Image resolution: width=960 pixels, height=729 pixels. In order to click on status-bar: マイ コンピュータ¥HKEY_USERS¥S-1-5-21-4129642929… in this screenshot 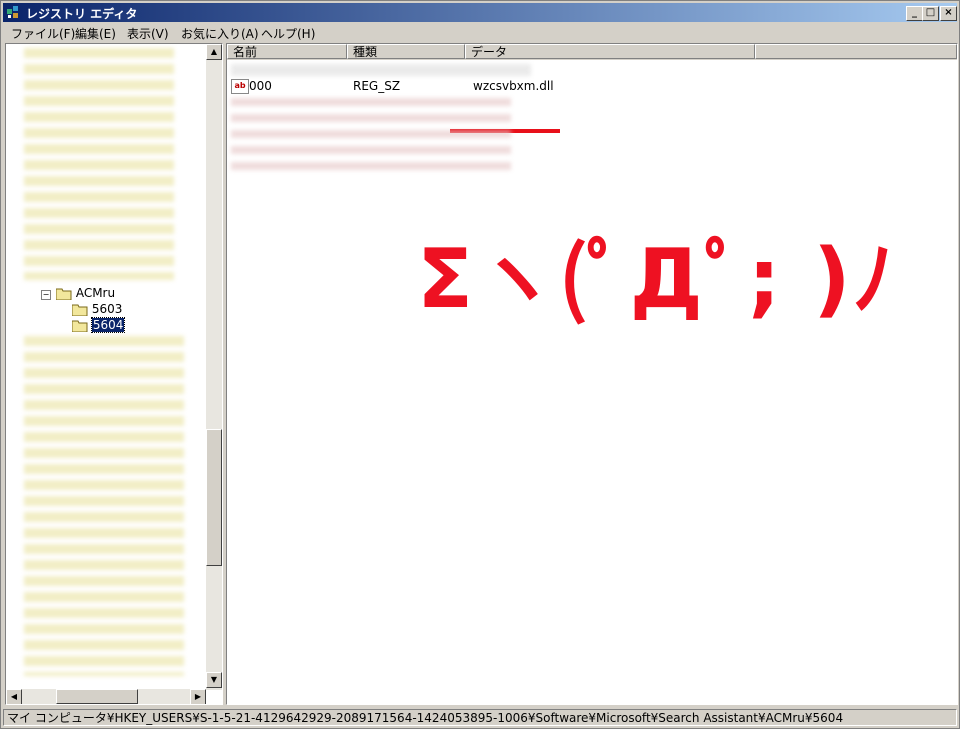, I will do `click(480, 717)`.